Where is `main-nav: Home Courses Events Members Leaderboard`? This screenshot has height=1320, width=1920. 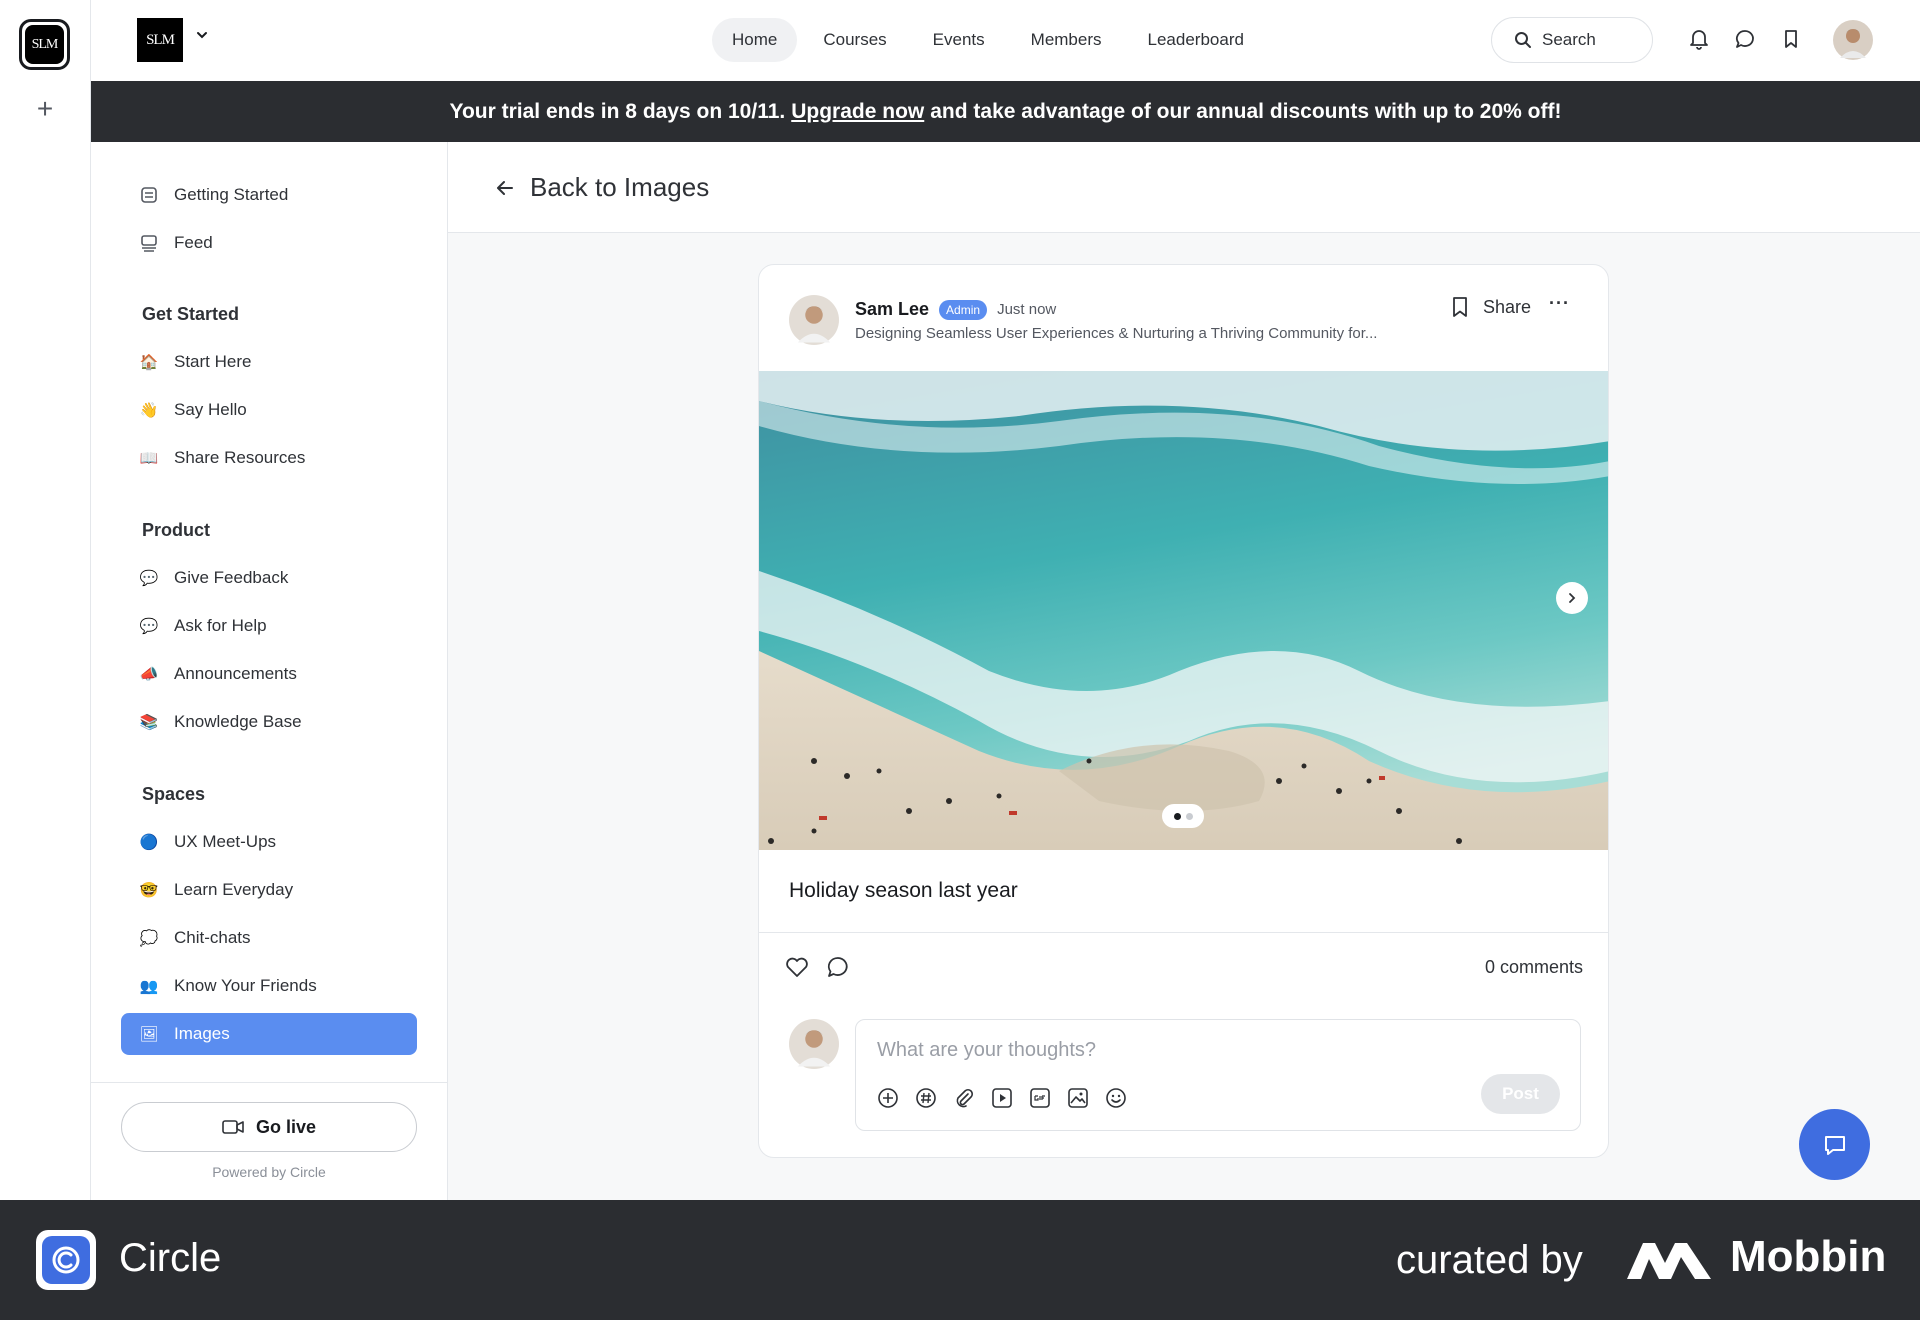
main-nav: Home Courses Events Members Leaderboard is located at coordinates (988, 40).